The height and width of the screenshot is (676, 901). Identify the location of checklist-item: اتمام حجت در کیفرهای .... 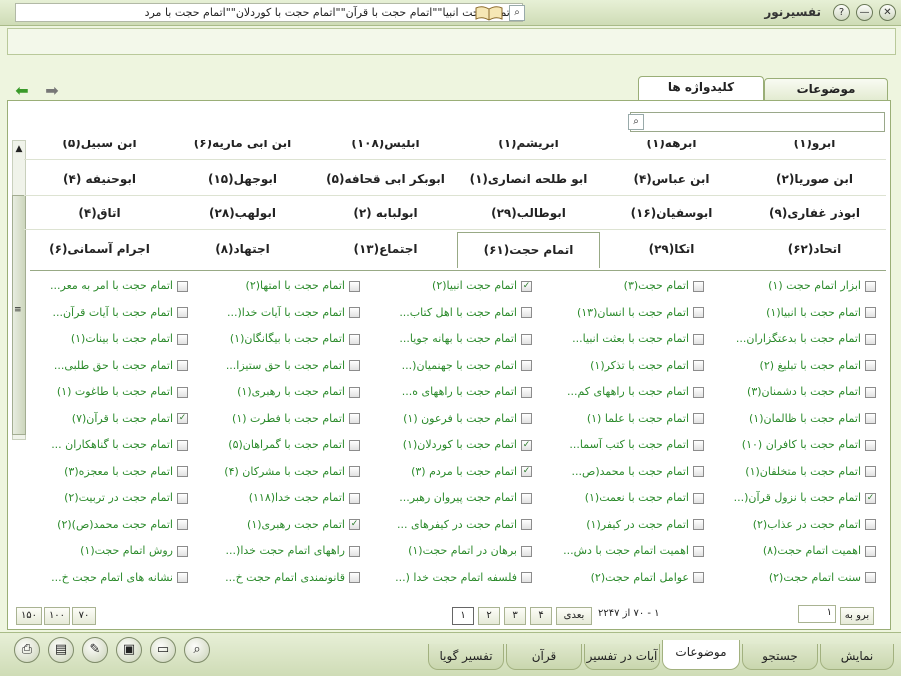
(451, 525).